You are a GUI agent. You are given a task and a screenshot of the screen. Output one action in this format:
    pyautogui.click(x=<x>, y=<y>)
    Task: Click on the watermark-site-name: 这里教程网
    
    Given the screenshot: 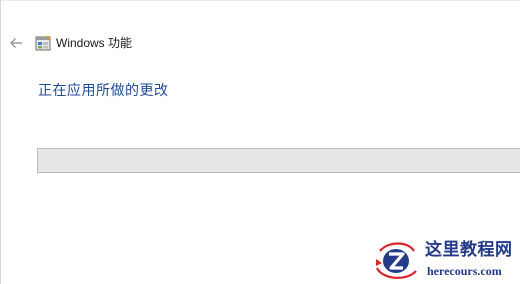 What is the action you would take?
    pyautogui.click(x=469, y=250)
    